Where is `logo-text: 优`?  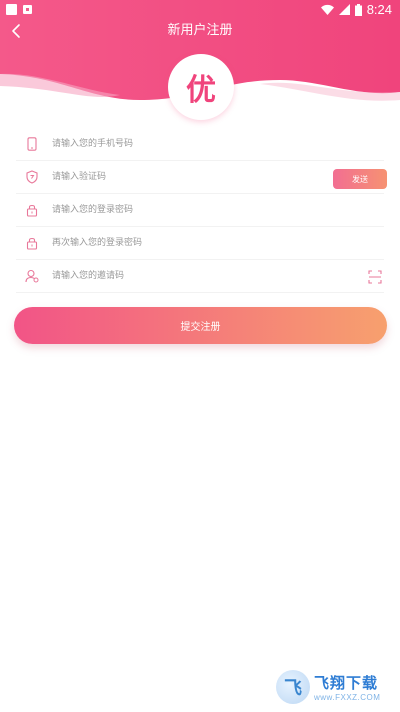 logo-text: 优 is located at coordinates (201, 90).